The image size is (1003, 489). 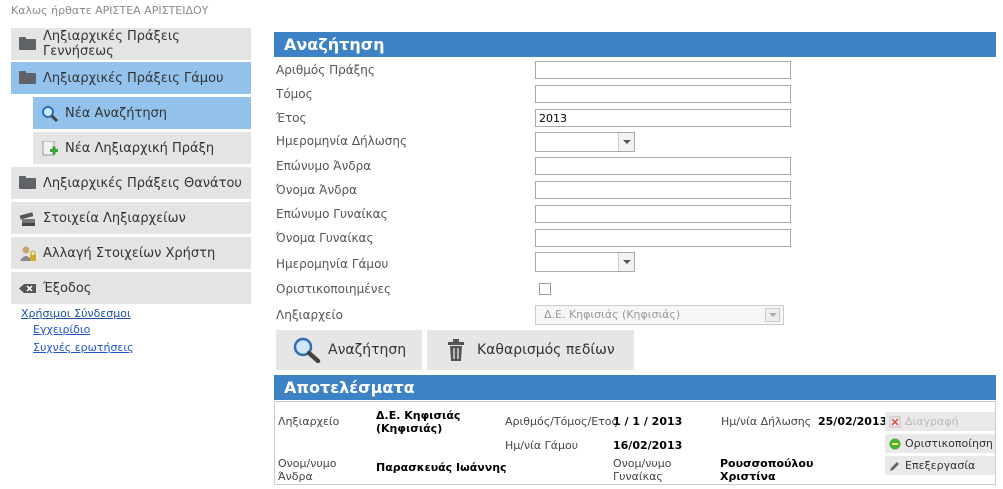 I want to click on registry-select: Δ.Ε. Κηφισιάς (Κηφισιάς), so click(x=659, y=315).